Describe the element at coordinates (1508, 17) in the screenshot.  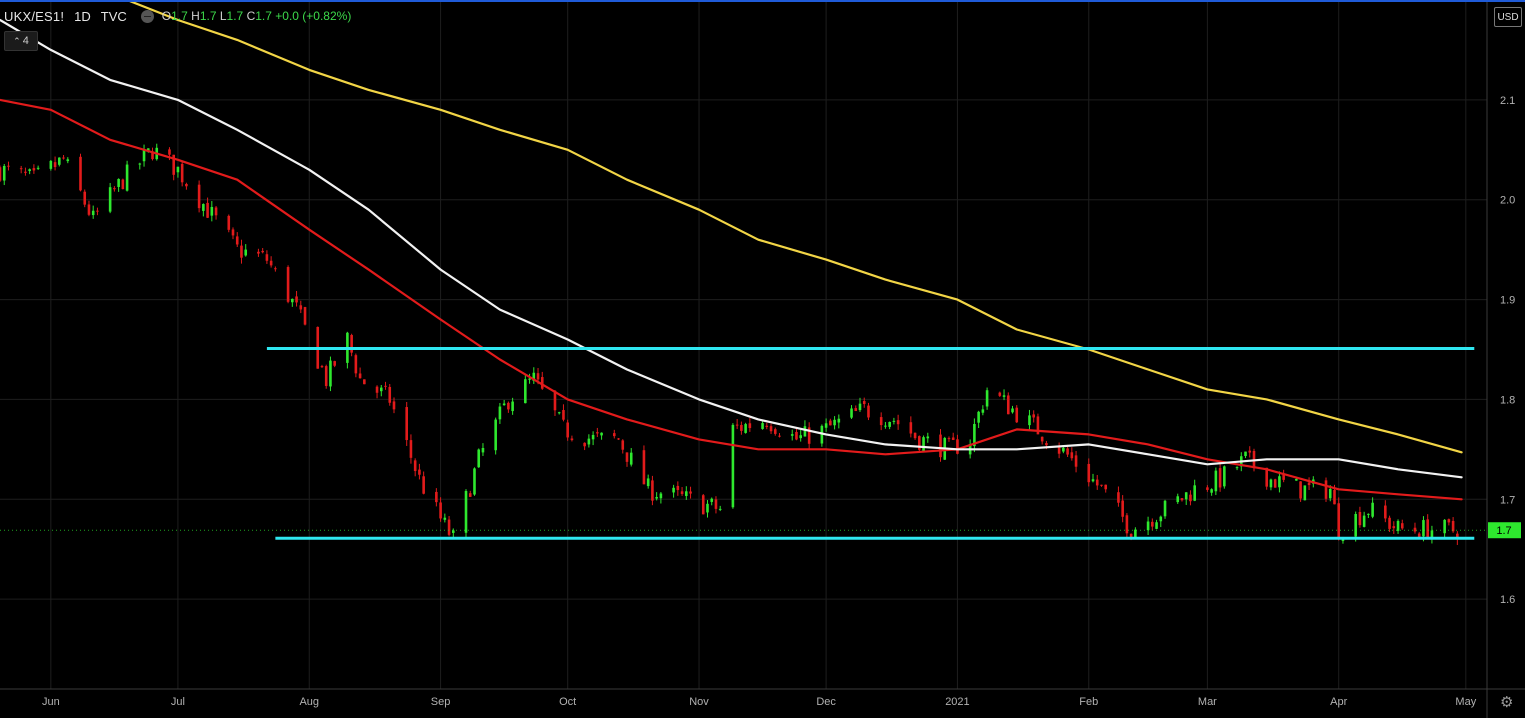
I see `currency-button: USD` at that location.